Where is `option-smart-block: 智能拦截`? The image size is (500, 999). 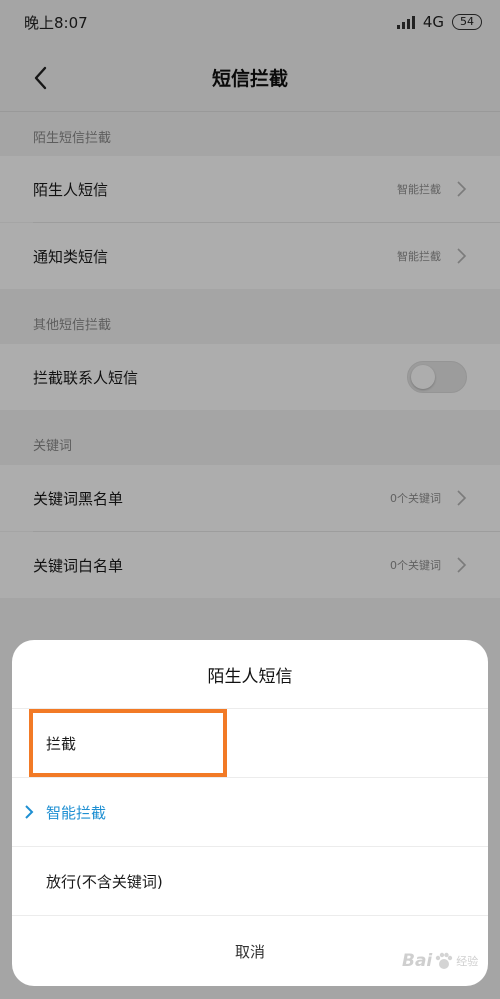 option-smart-block: 智能拦截 is located at coordinates (250, 812).